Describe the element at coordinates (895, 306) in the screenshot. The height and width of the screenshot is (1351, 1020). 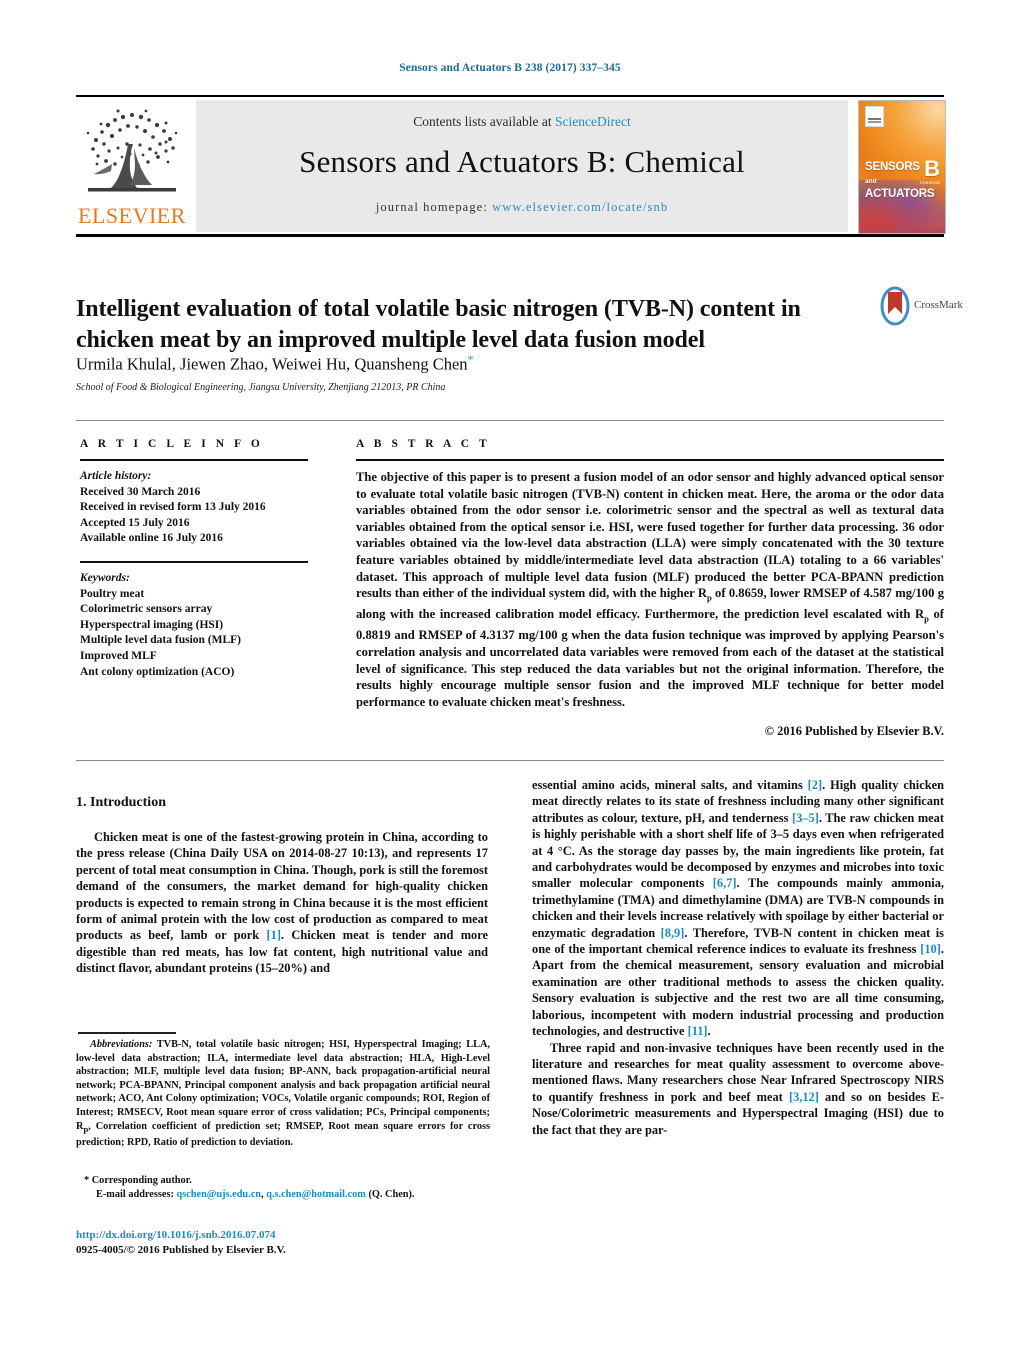
I see `crossmark-icon` at that location.